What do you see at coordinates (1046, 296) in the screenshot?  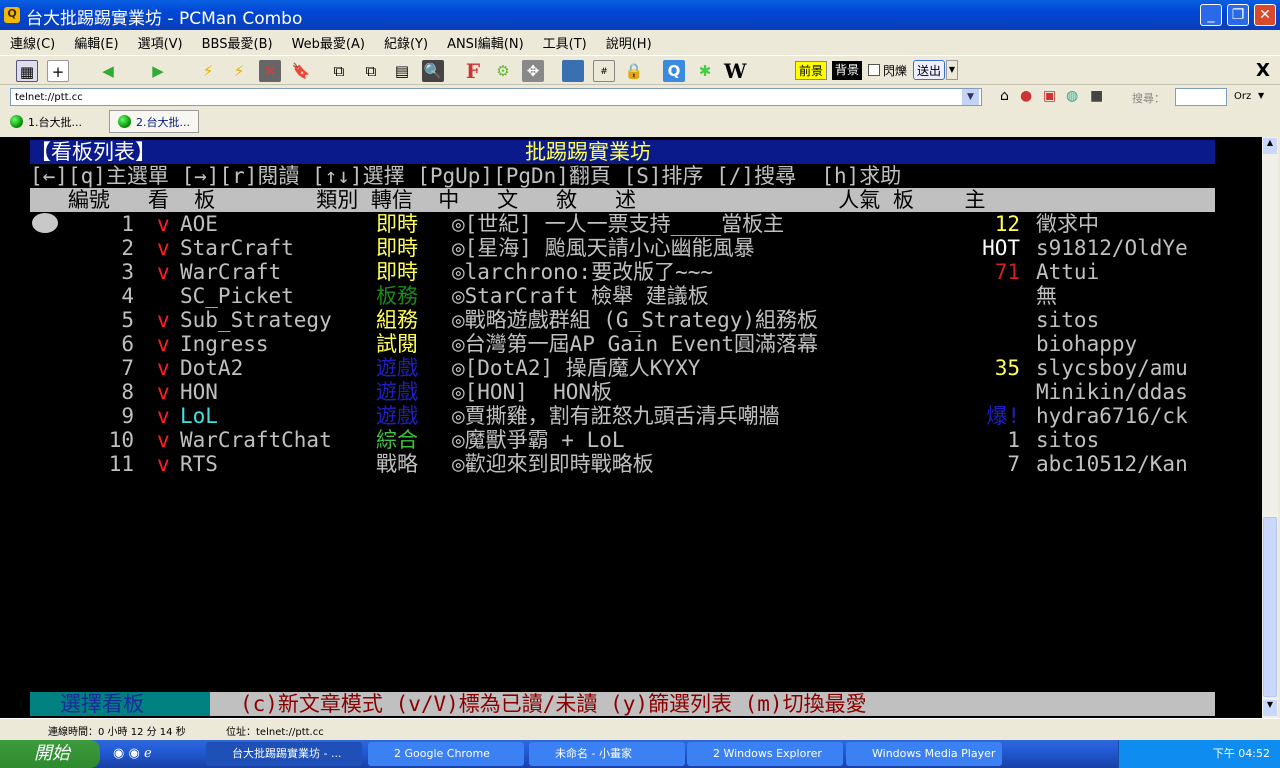 I see `board-moderator: 無` at bounding box center [1046, 296].